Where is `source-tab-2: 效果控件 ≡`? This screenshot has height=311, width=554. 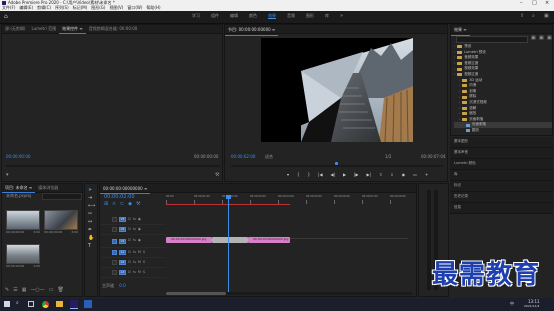 source-tab-2: 效果控件 ≡ is located at coordinates (72, 29).